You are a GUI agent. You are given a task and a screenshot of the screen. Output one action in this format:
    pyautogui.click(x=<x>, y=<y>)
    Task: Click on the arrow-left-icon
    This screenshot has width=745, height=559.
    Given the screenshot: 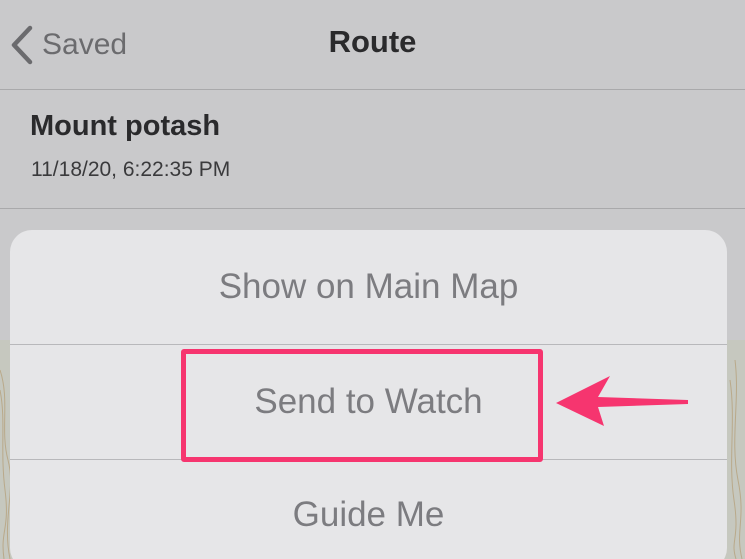 What is the action you would take?
    pyautogui.click(x=621, y=402)
    